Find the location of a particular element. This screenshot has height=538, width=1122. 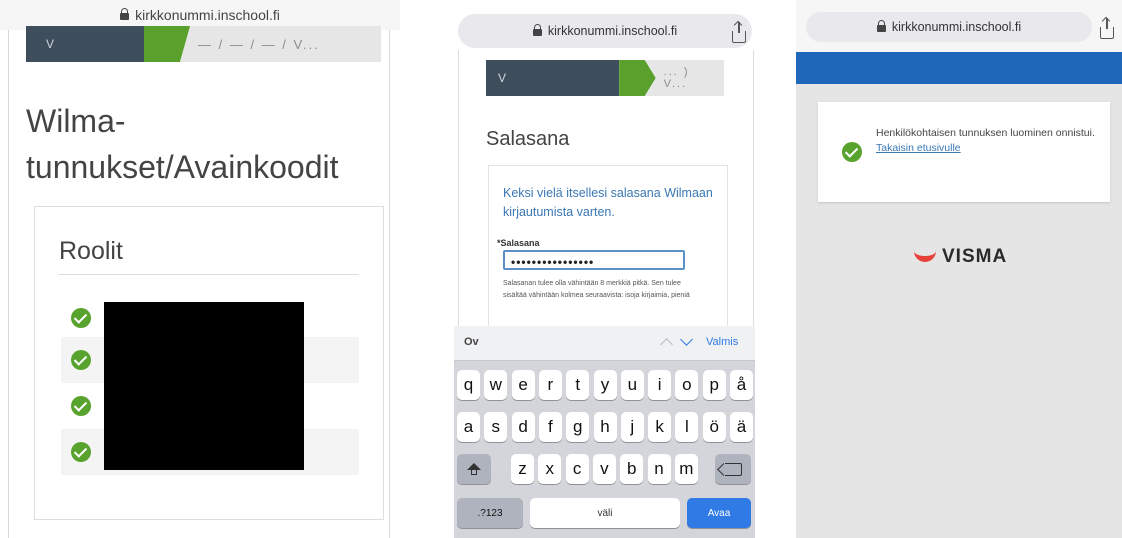

go-key: Avaa is located at coordinates (719, 513).